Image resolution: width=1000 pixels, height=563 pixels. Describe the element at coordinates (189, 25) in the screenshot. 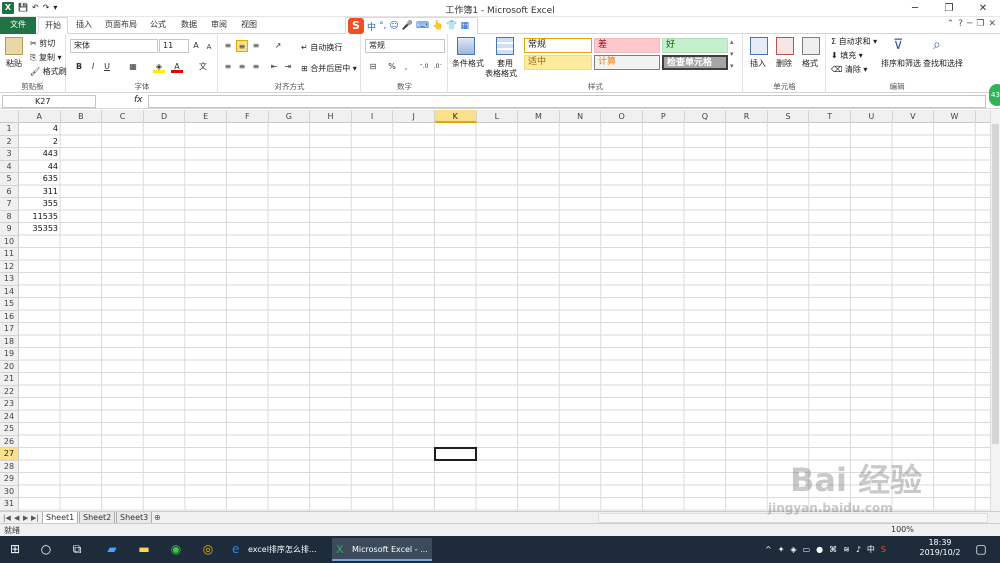

I see `tab-data: 数据` at that location.